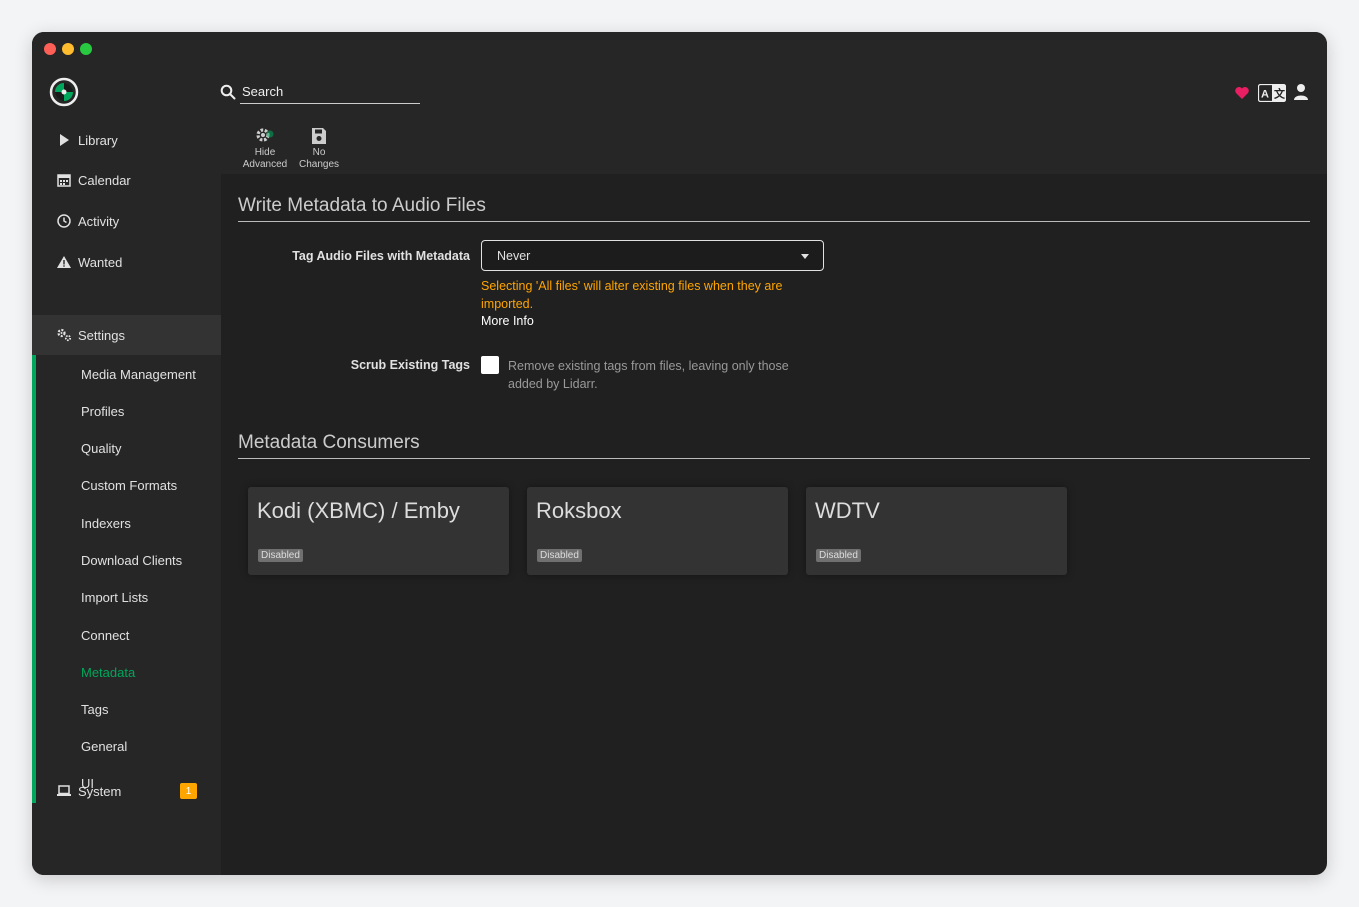 The image size is (1359, 907). Describe the element at coordinates (99, 221) in the screenshot. I see `sidebar-item-label: Activity` at that location.